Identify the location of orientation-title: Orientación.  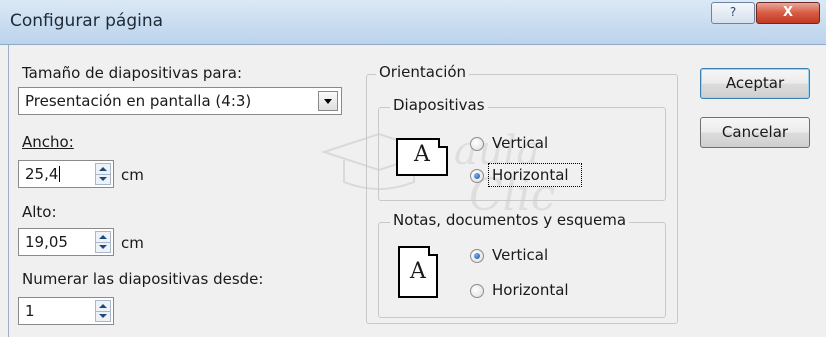
(423, 72).